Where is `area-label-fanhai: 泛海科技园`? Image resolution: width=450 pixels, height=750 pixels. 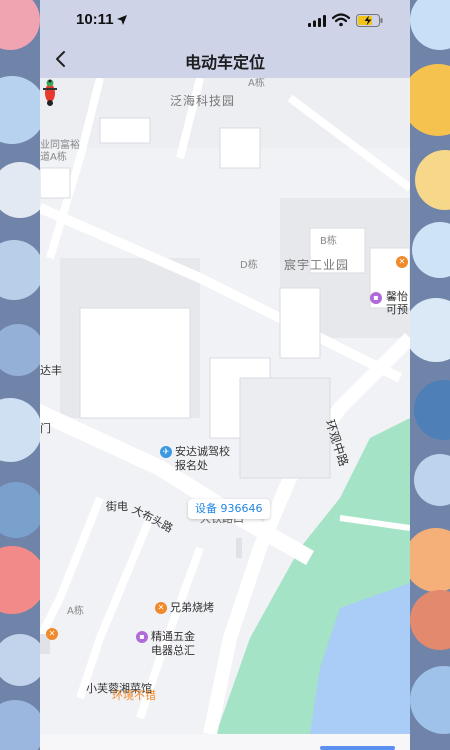
area-label-fanhai: 泛海科技园 is located at coordinates (203, 101).